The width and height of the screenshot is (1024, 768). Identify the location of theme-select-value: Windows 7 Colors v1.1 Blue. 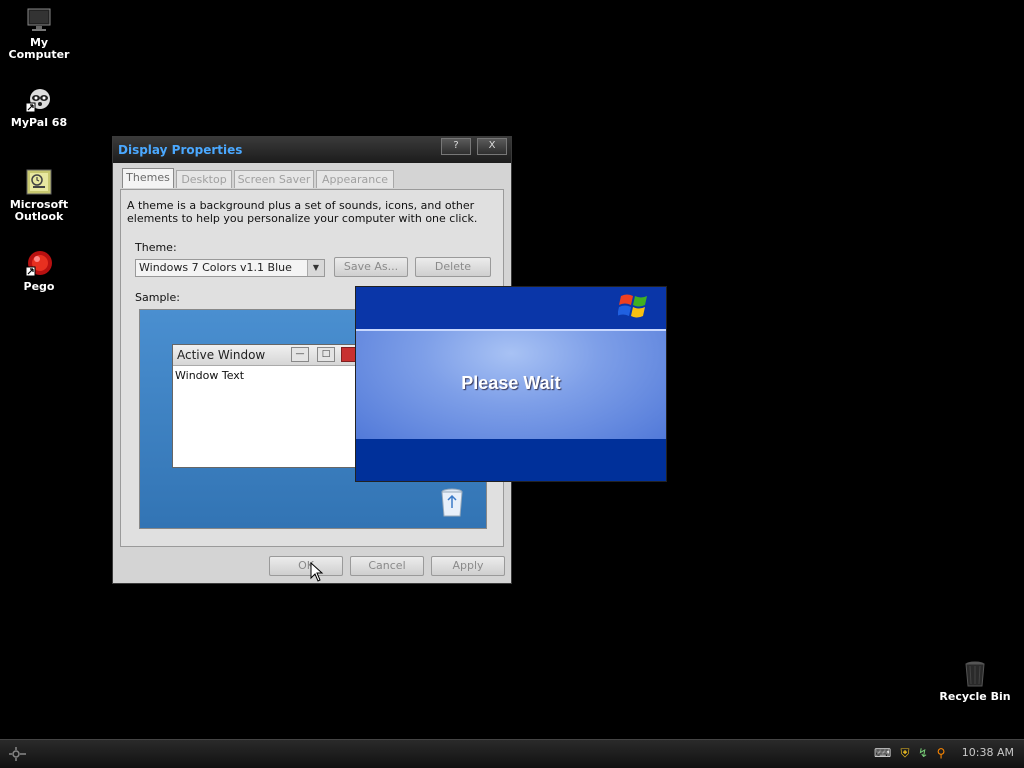
(215, 267).